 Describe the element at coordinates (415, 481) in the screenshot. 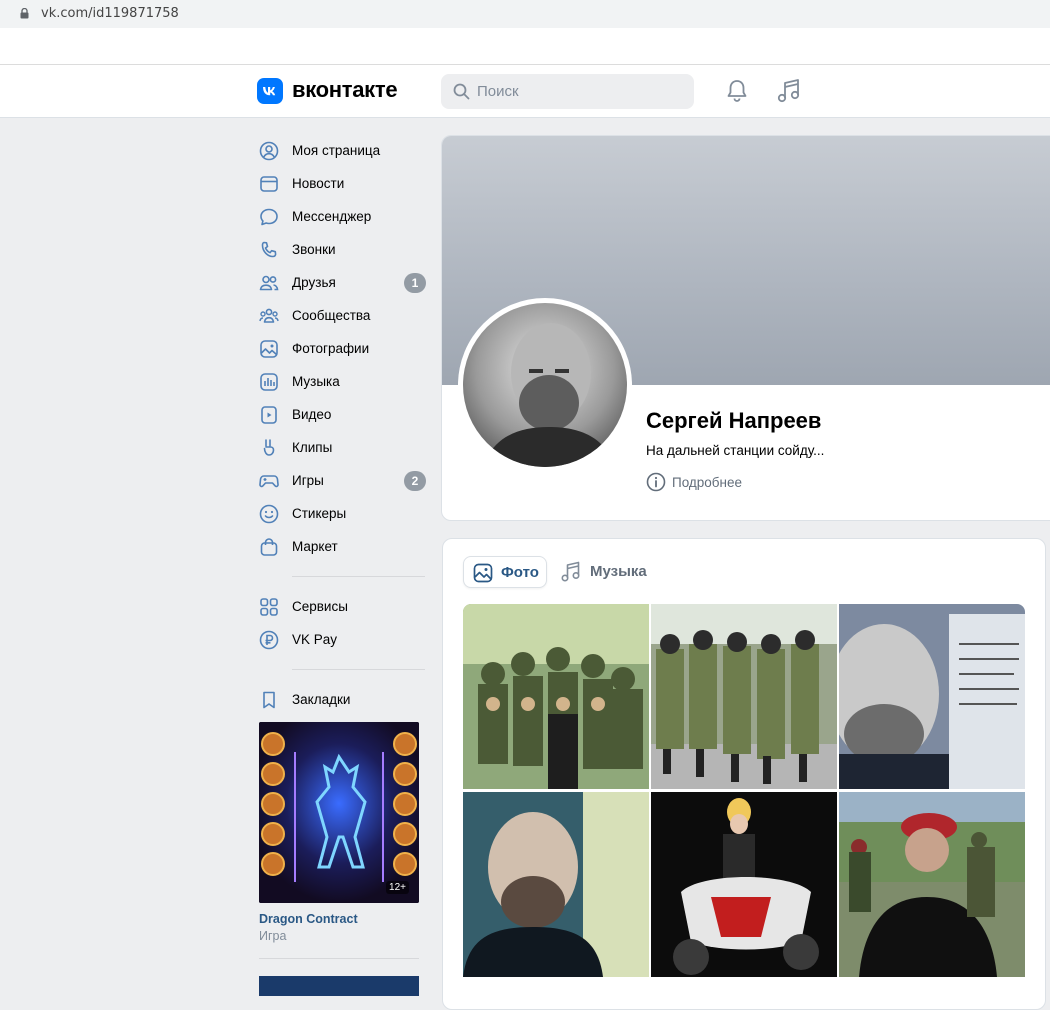

I see `games-count-badge: 2` at that location.